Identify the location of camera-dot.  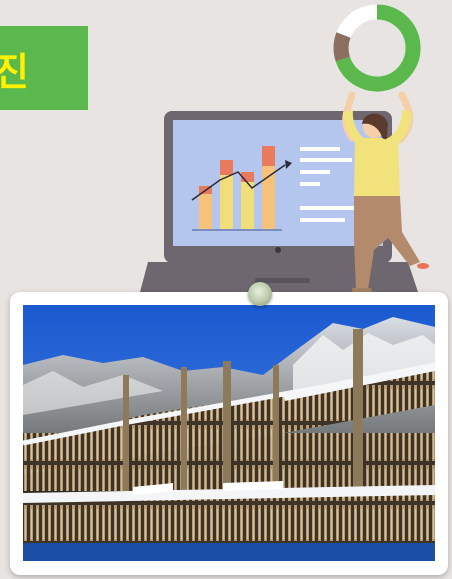
(278, 250).